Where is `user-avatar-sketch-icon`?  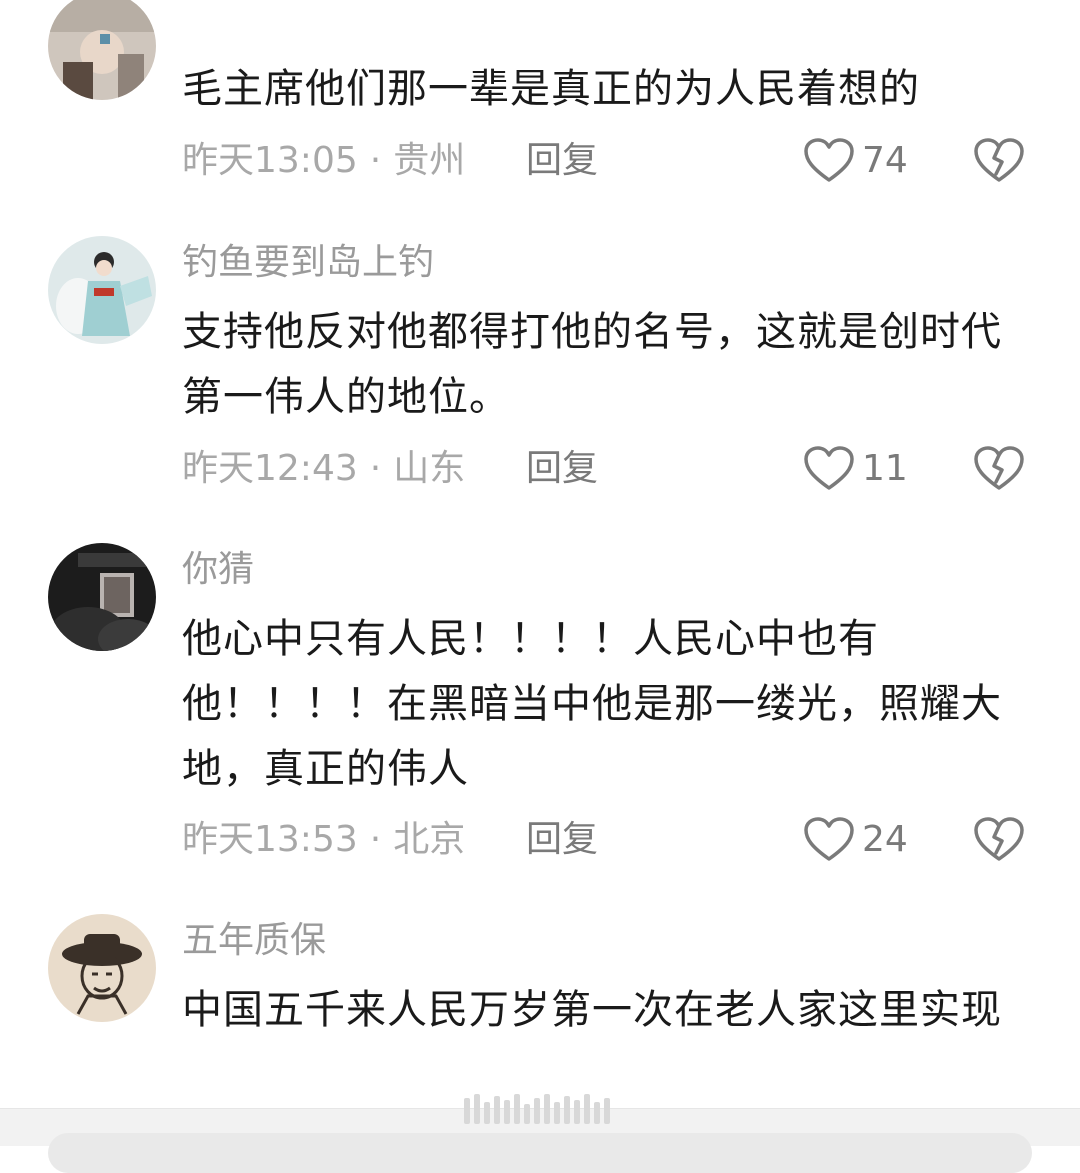
user-avatar-sketch-icon is located at coordinates (102, 968).